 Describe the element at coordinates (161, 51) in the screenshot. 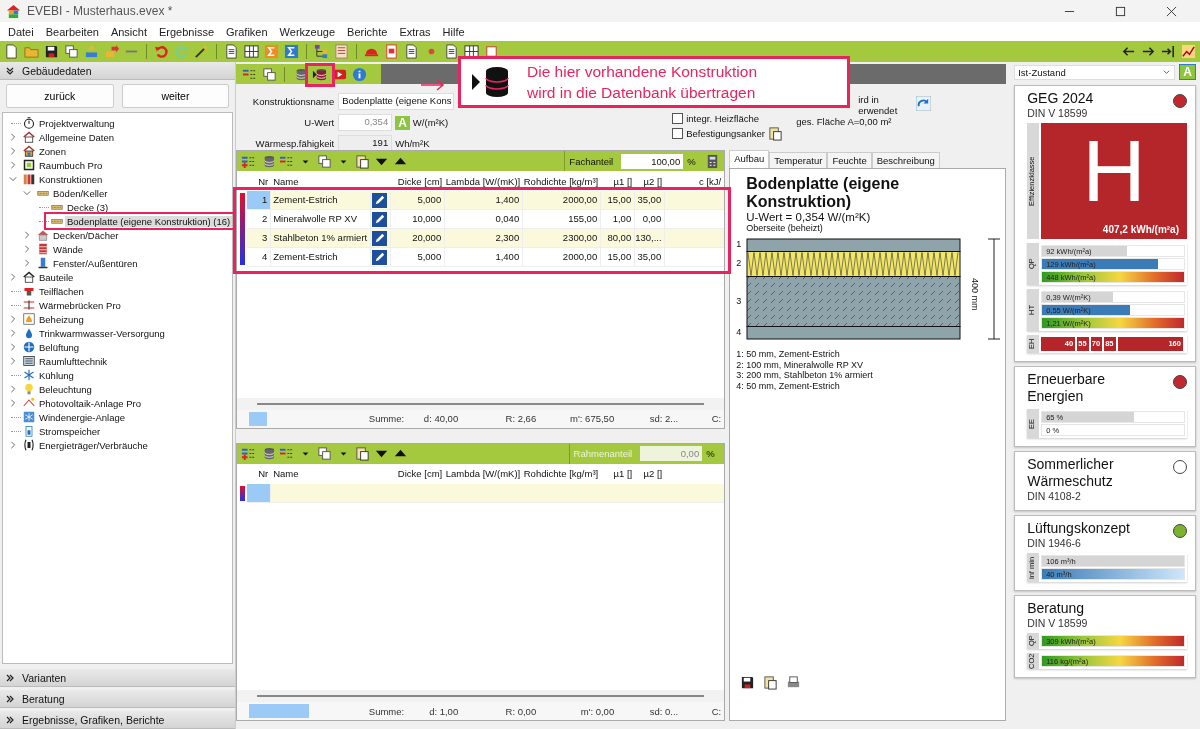

I see `undo-icon` at that location.